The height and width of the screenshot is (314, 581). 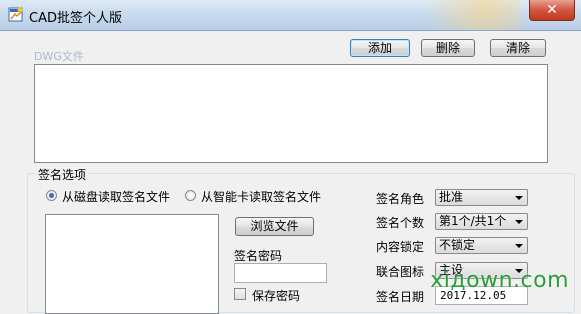 What do you see at coordinates (274, 226) in the screenshot?
I see `browse-file-button: 浏览文件` at bounding box center [274, 226].